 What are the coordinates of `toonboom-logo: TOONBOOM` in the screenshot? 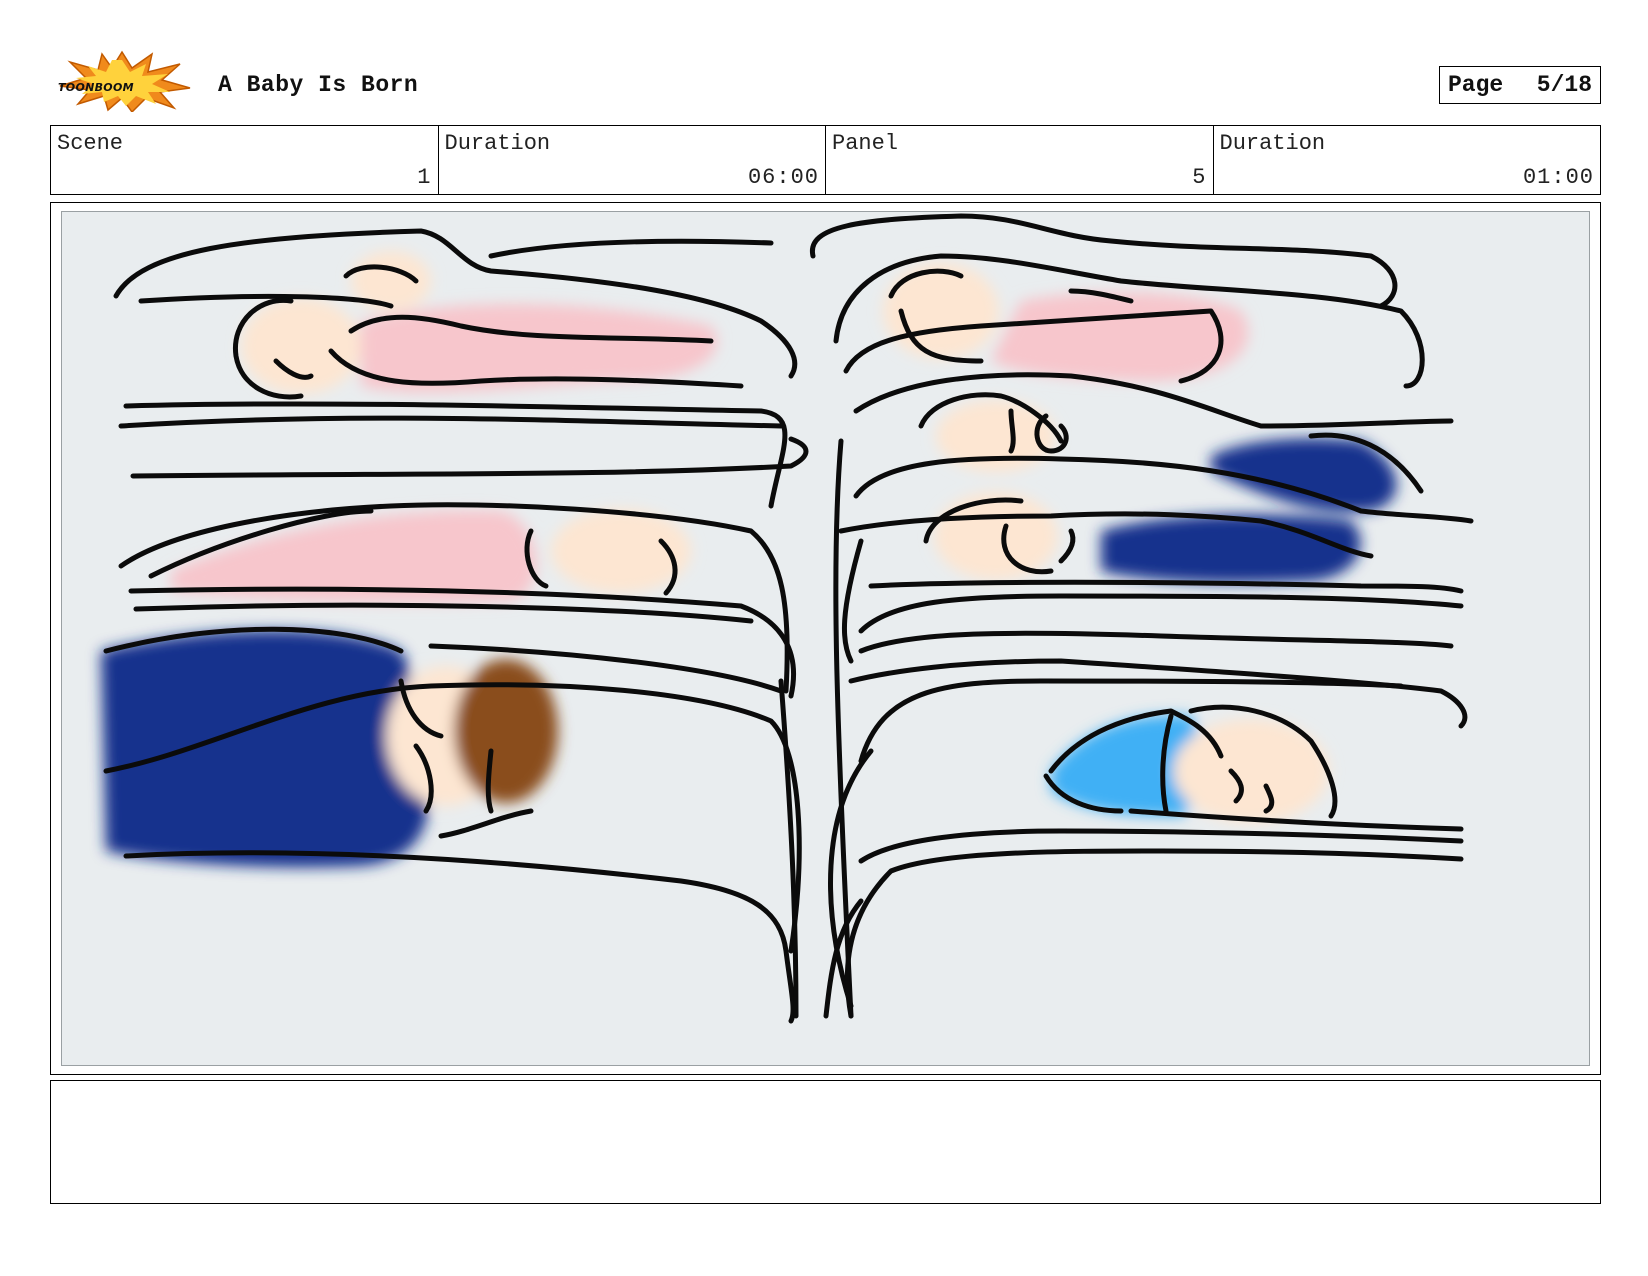 It's located at (124, 81).